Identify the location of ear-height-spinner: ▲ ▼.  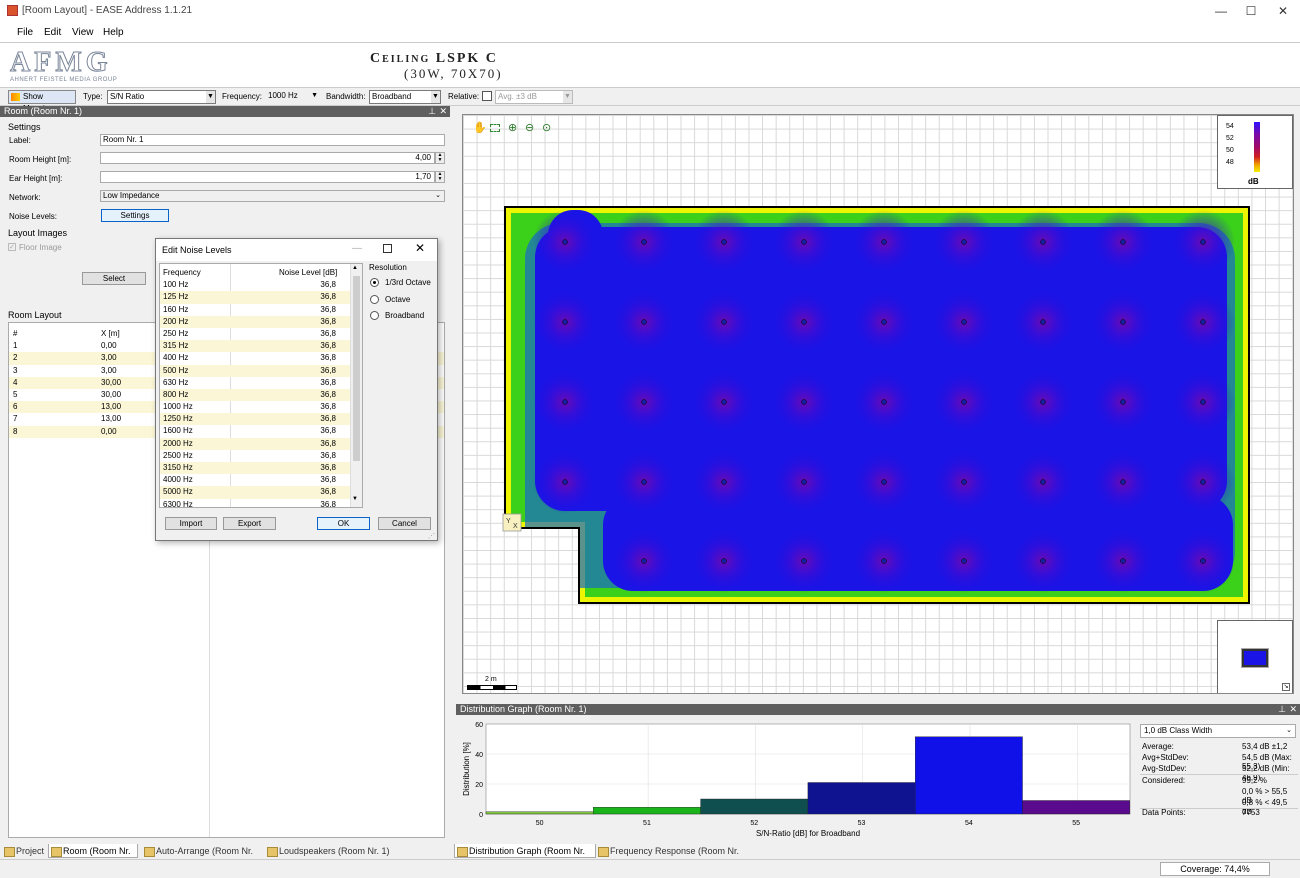
(440, 177).